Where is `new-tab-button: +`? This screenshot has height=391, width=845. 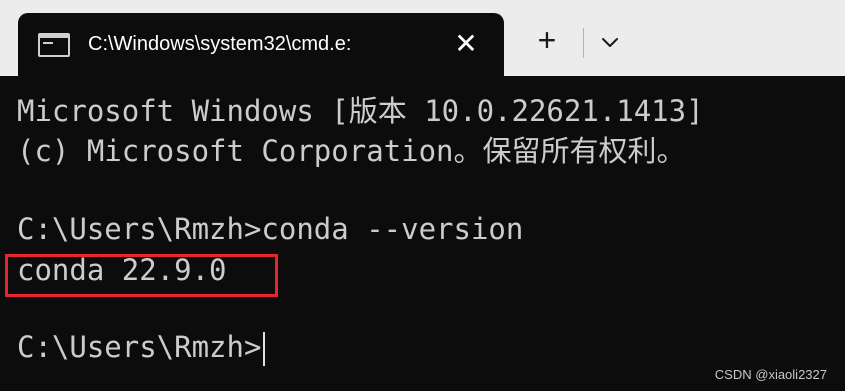
new-tab-button: + is located at coordinates (547, 42).